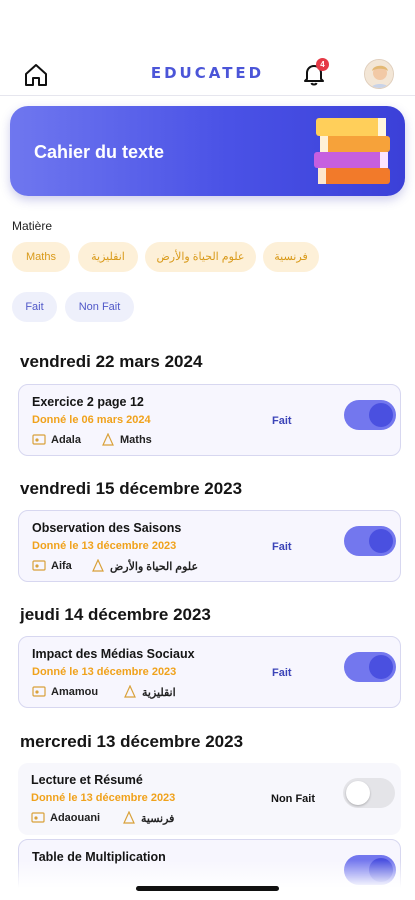 The width and height of the screenshot is (415, 900). I want to click on subject-info: علوم الحياة والأرض, so click(144, 566).